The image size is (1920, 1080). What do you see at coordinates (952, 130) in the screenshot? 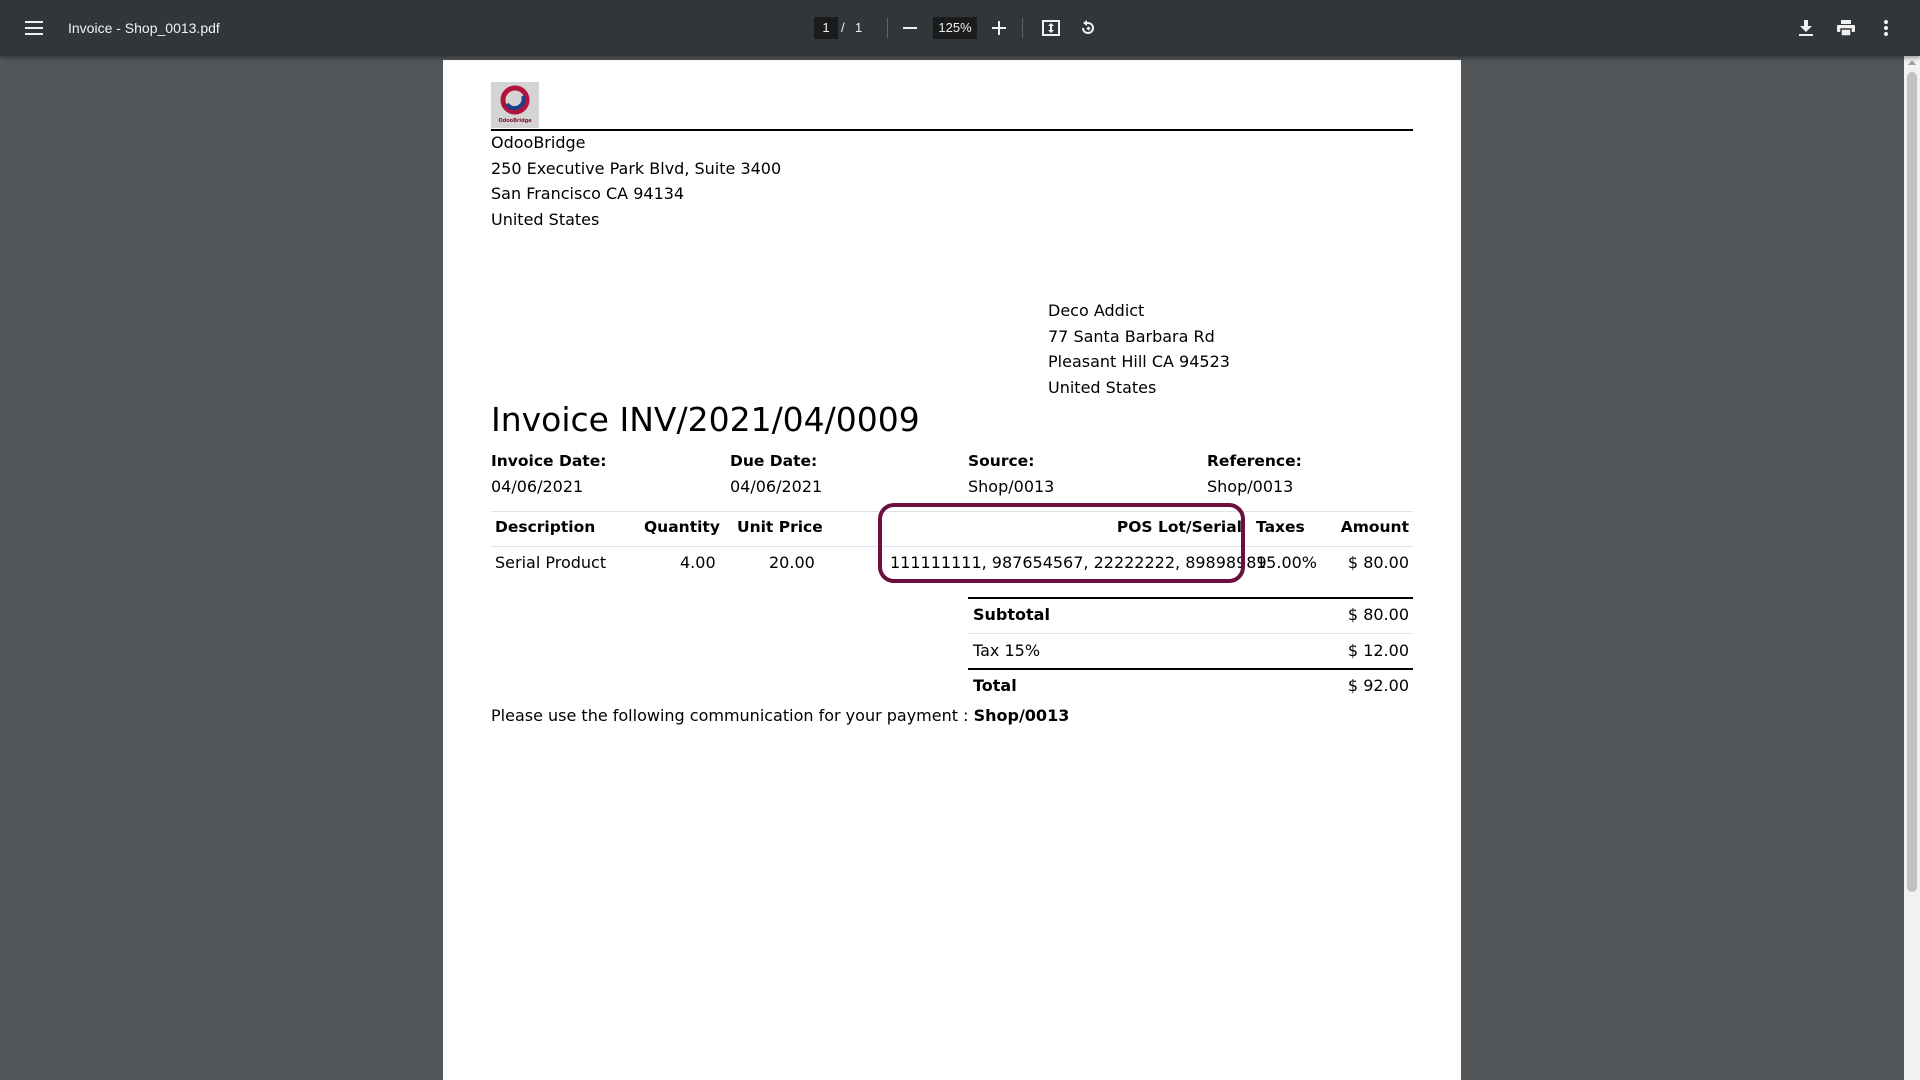
I see `header-rule` at bounding box center [952, 130].